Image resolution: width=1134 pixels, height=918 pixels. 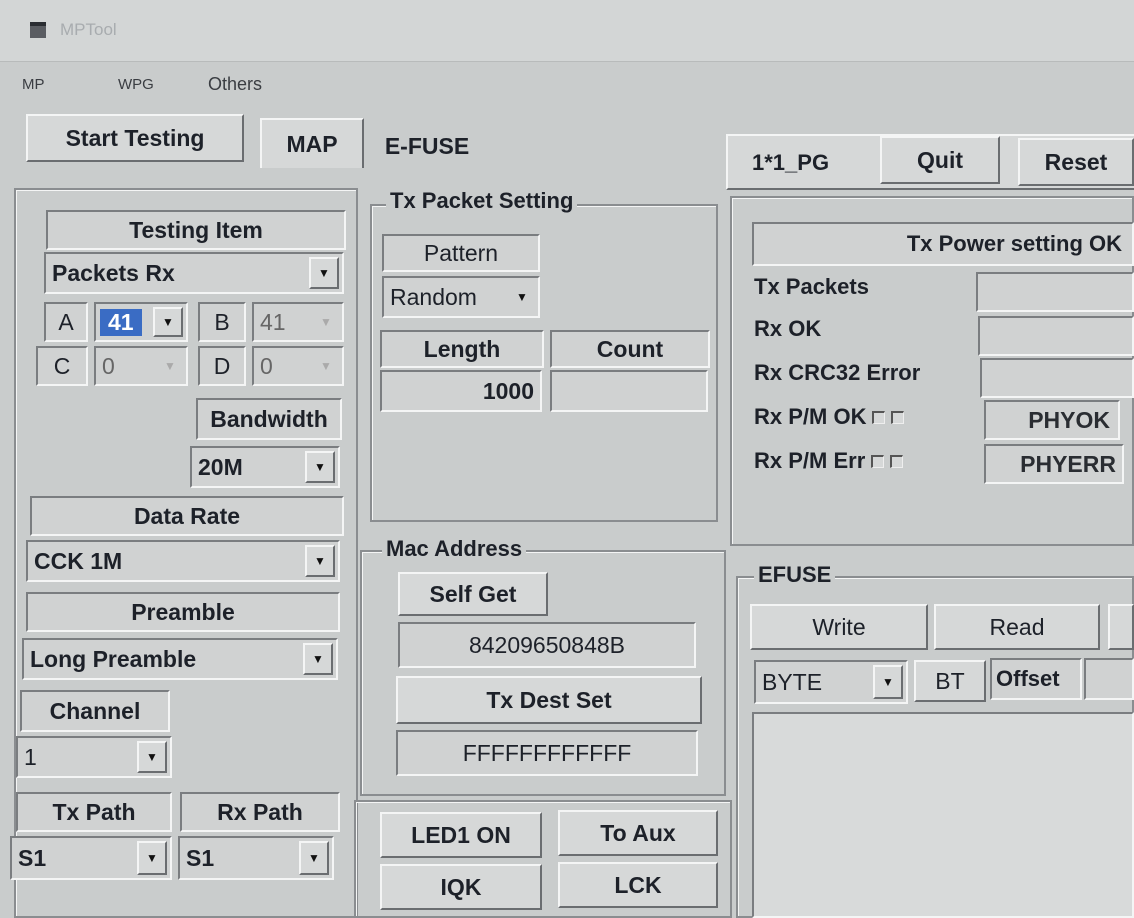 I want to click on pattern-value: Random, so click(x=433, y=296).